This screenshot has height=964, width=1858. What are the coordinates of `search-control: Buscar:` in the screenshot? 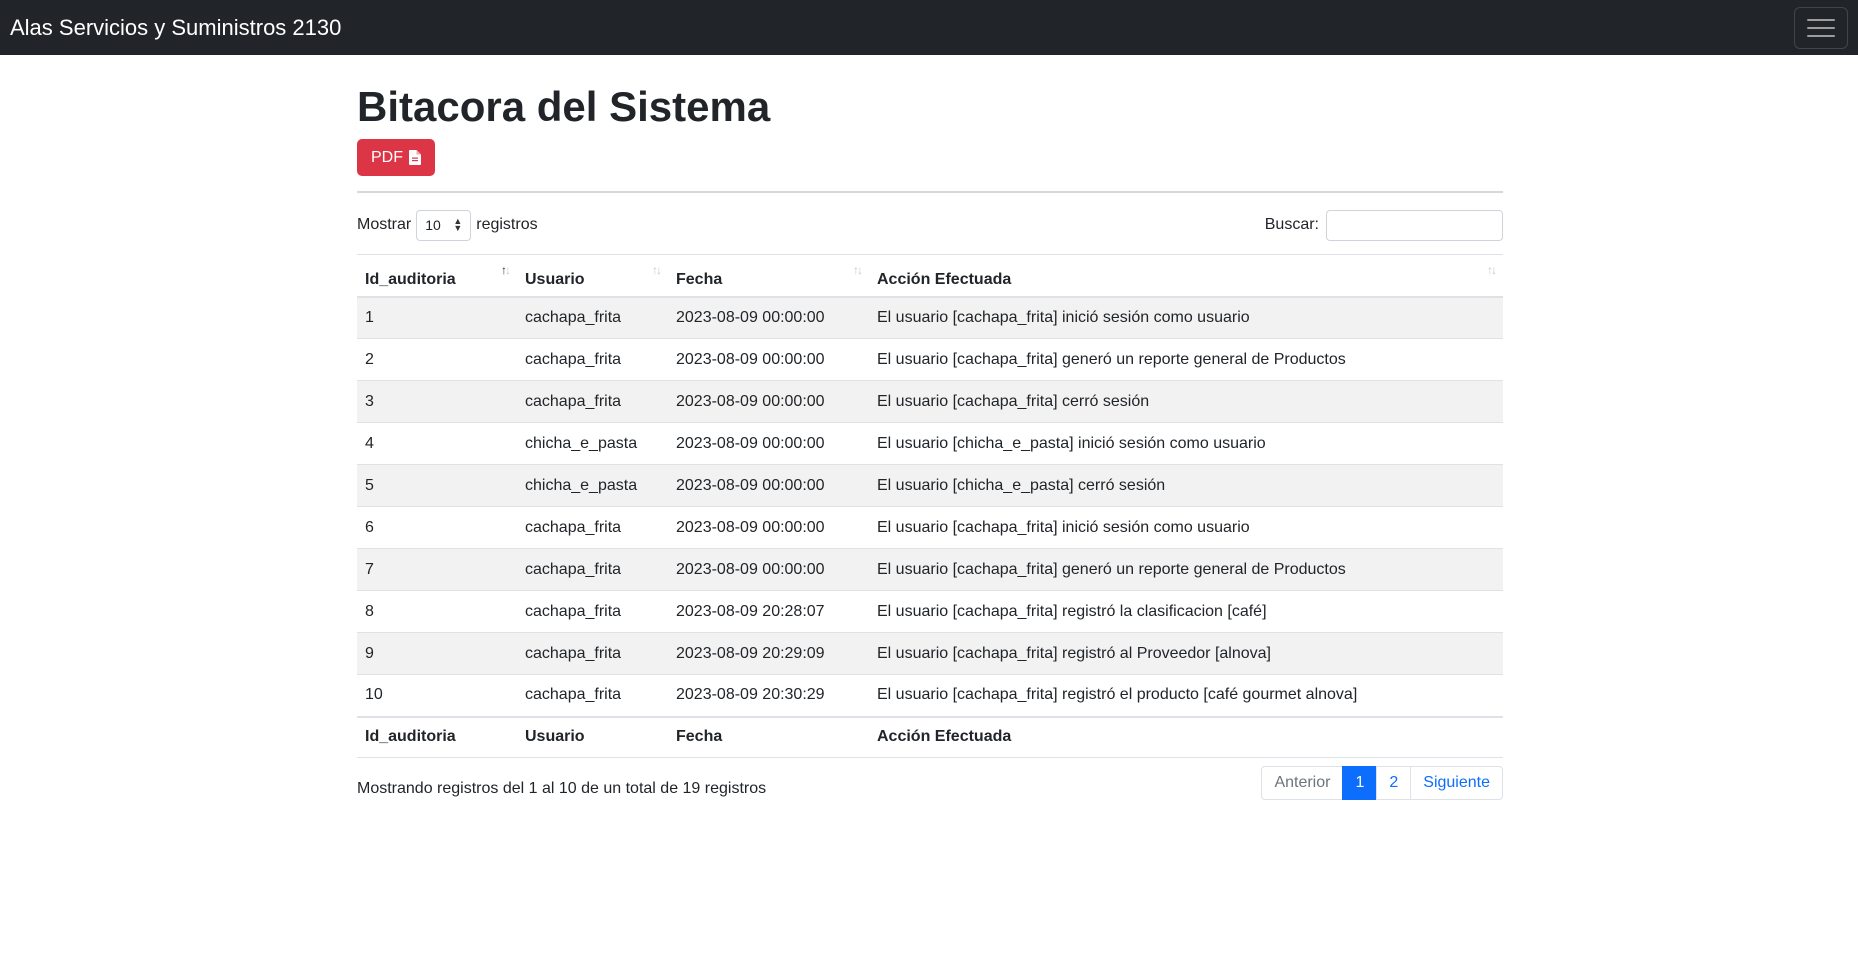 It's located at (1383, 225).